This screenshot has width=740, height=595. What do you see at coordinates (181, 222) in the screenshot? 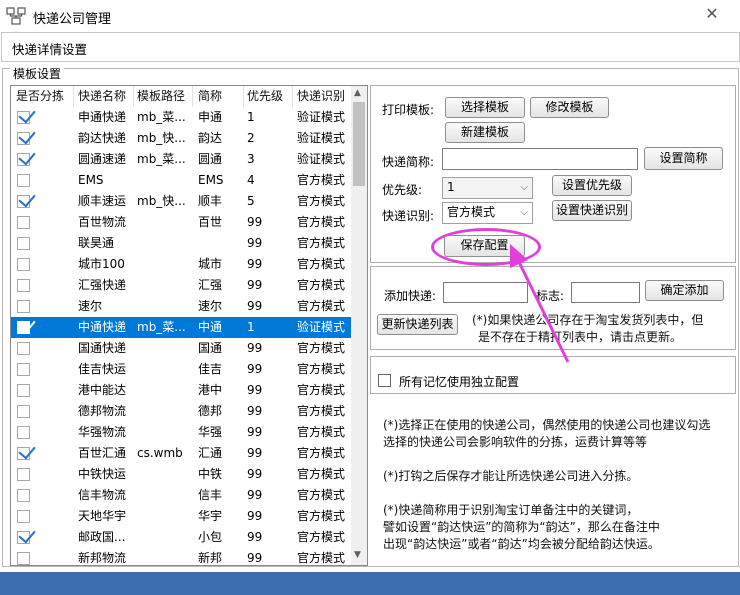
I see `table-row: 百世物流 百世 99 官方模式` at bounding box center [181, 222].